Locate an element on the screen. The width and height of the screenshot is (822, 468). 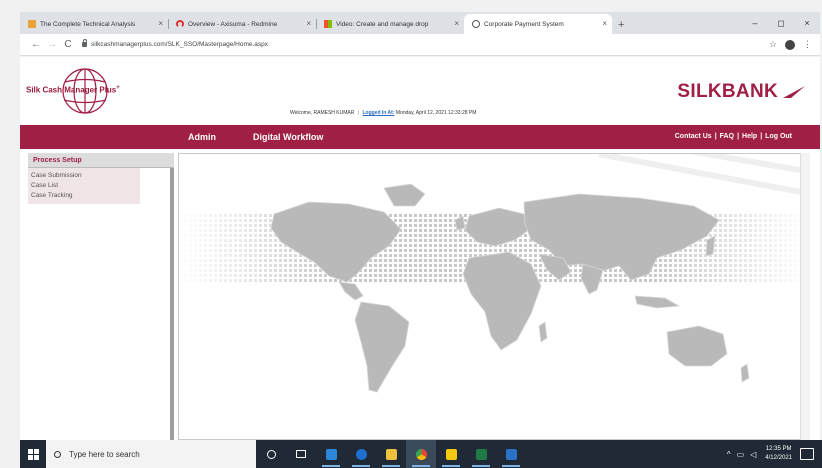
taskbar-app-edge is located at coordinates (361, 454).